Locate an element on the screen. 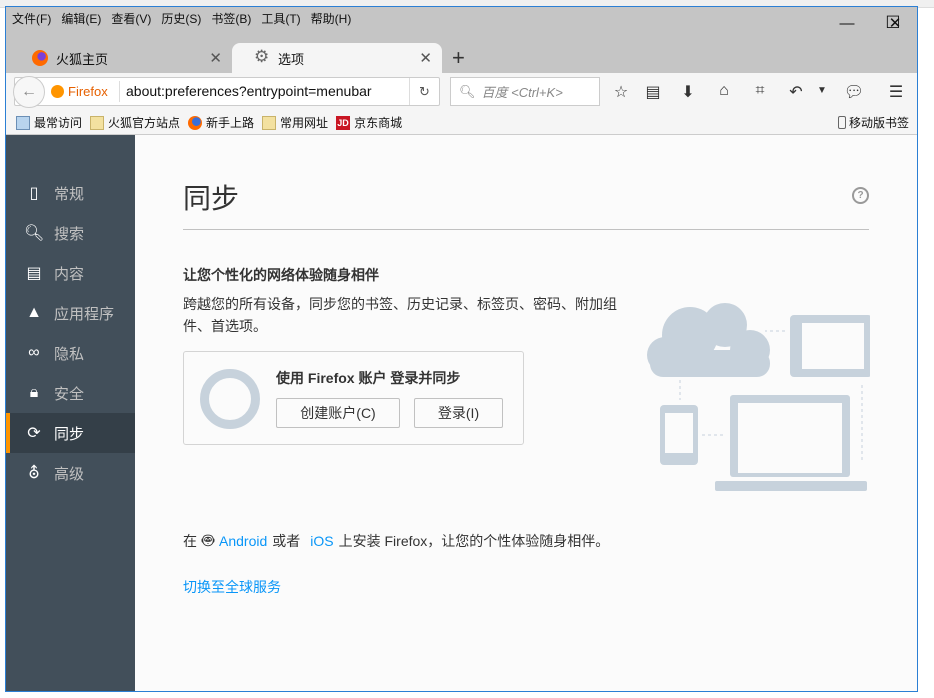 Image resolution: width=934 pixels, height=698 pixels. sidebar-item-content: ▤ 内容 is located at coordinates (70, 273).